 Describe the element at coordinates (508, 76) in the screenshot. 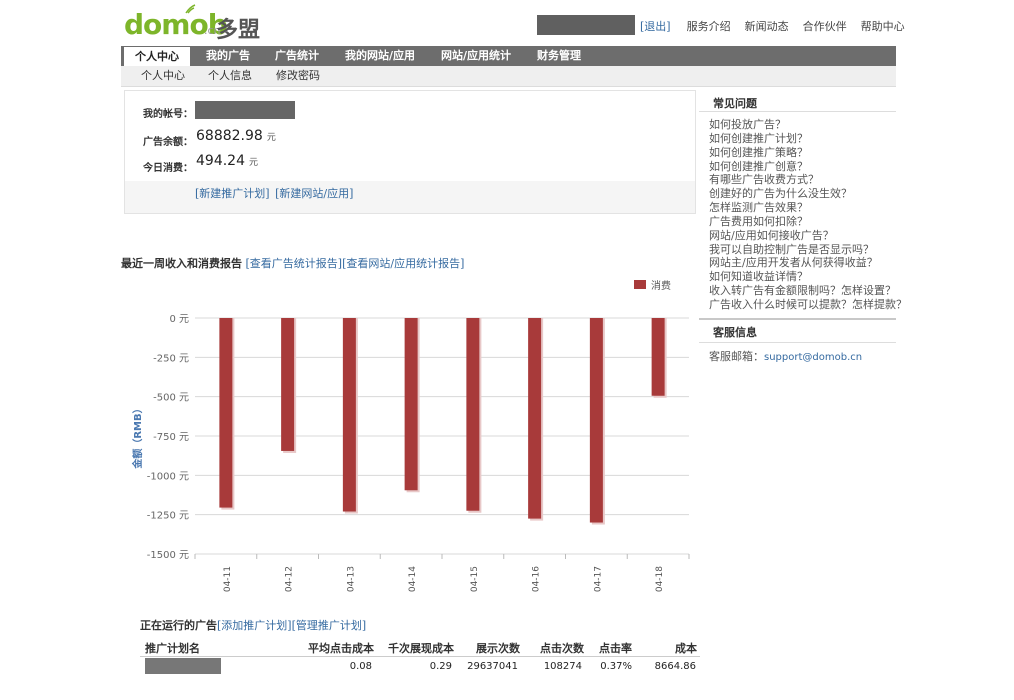

I see `sub-nav: 个人中心 个人信息 修改密码` at that location.